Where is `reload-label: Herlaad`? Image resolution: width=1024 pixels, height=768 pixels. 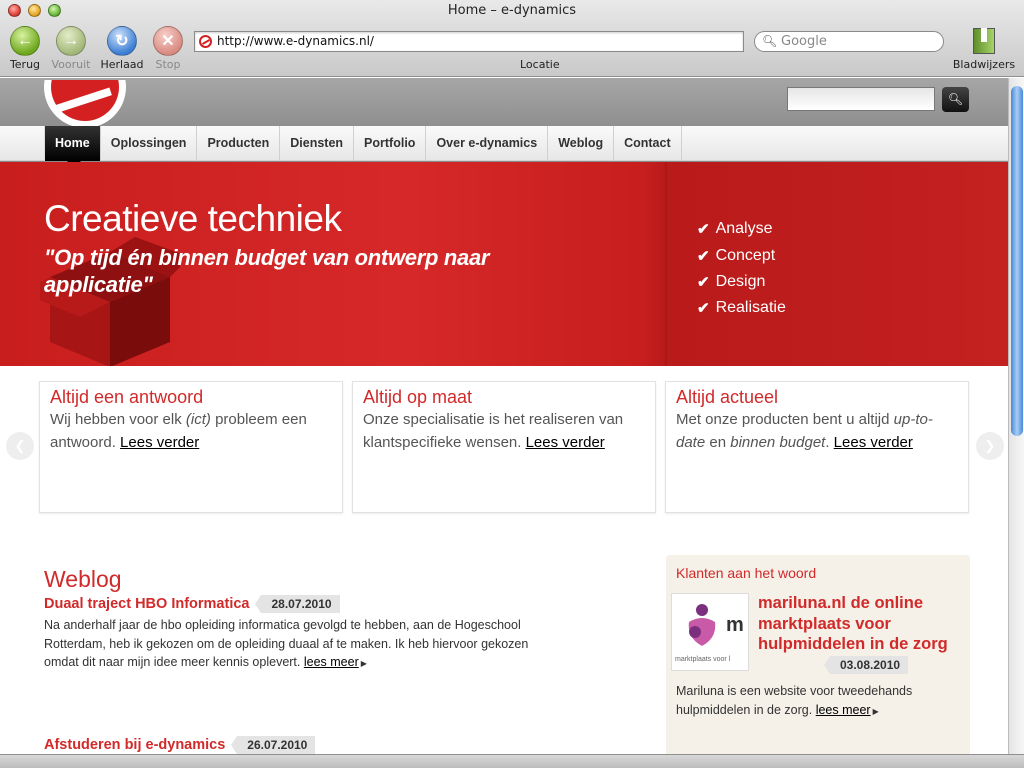
reload-label: Herlaad is located at coordinates (122, 64).